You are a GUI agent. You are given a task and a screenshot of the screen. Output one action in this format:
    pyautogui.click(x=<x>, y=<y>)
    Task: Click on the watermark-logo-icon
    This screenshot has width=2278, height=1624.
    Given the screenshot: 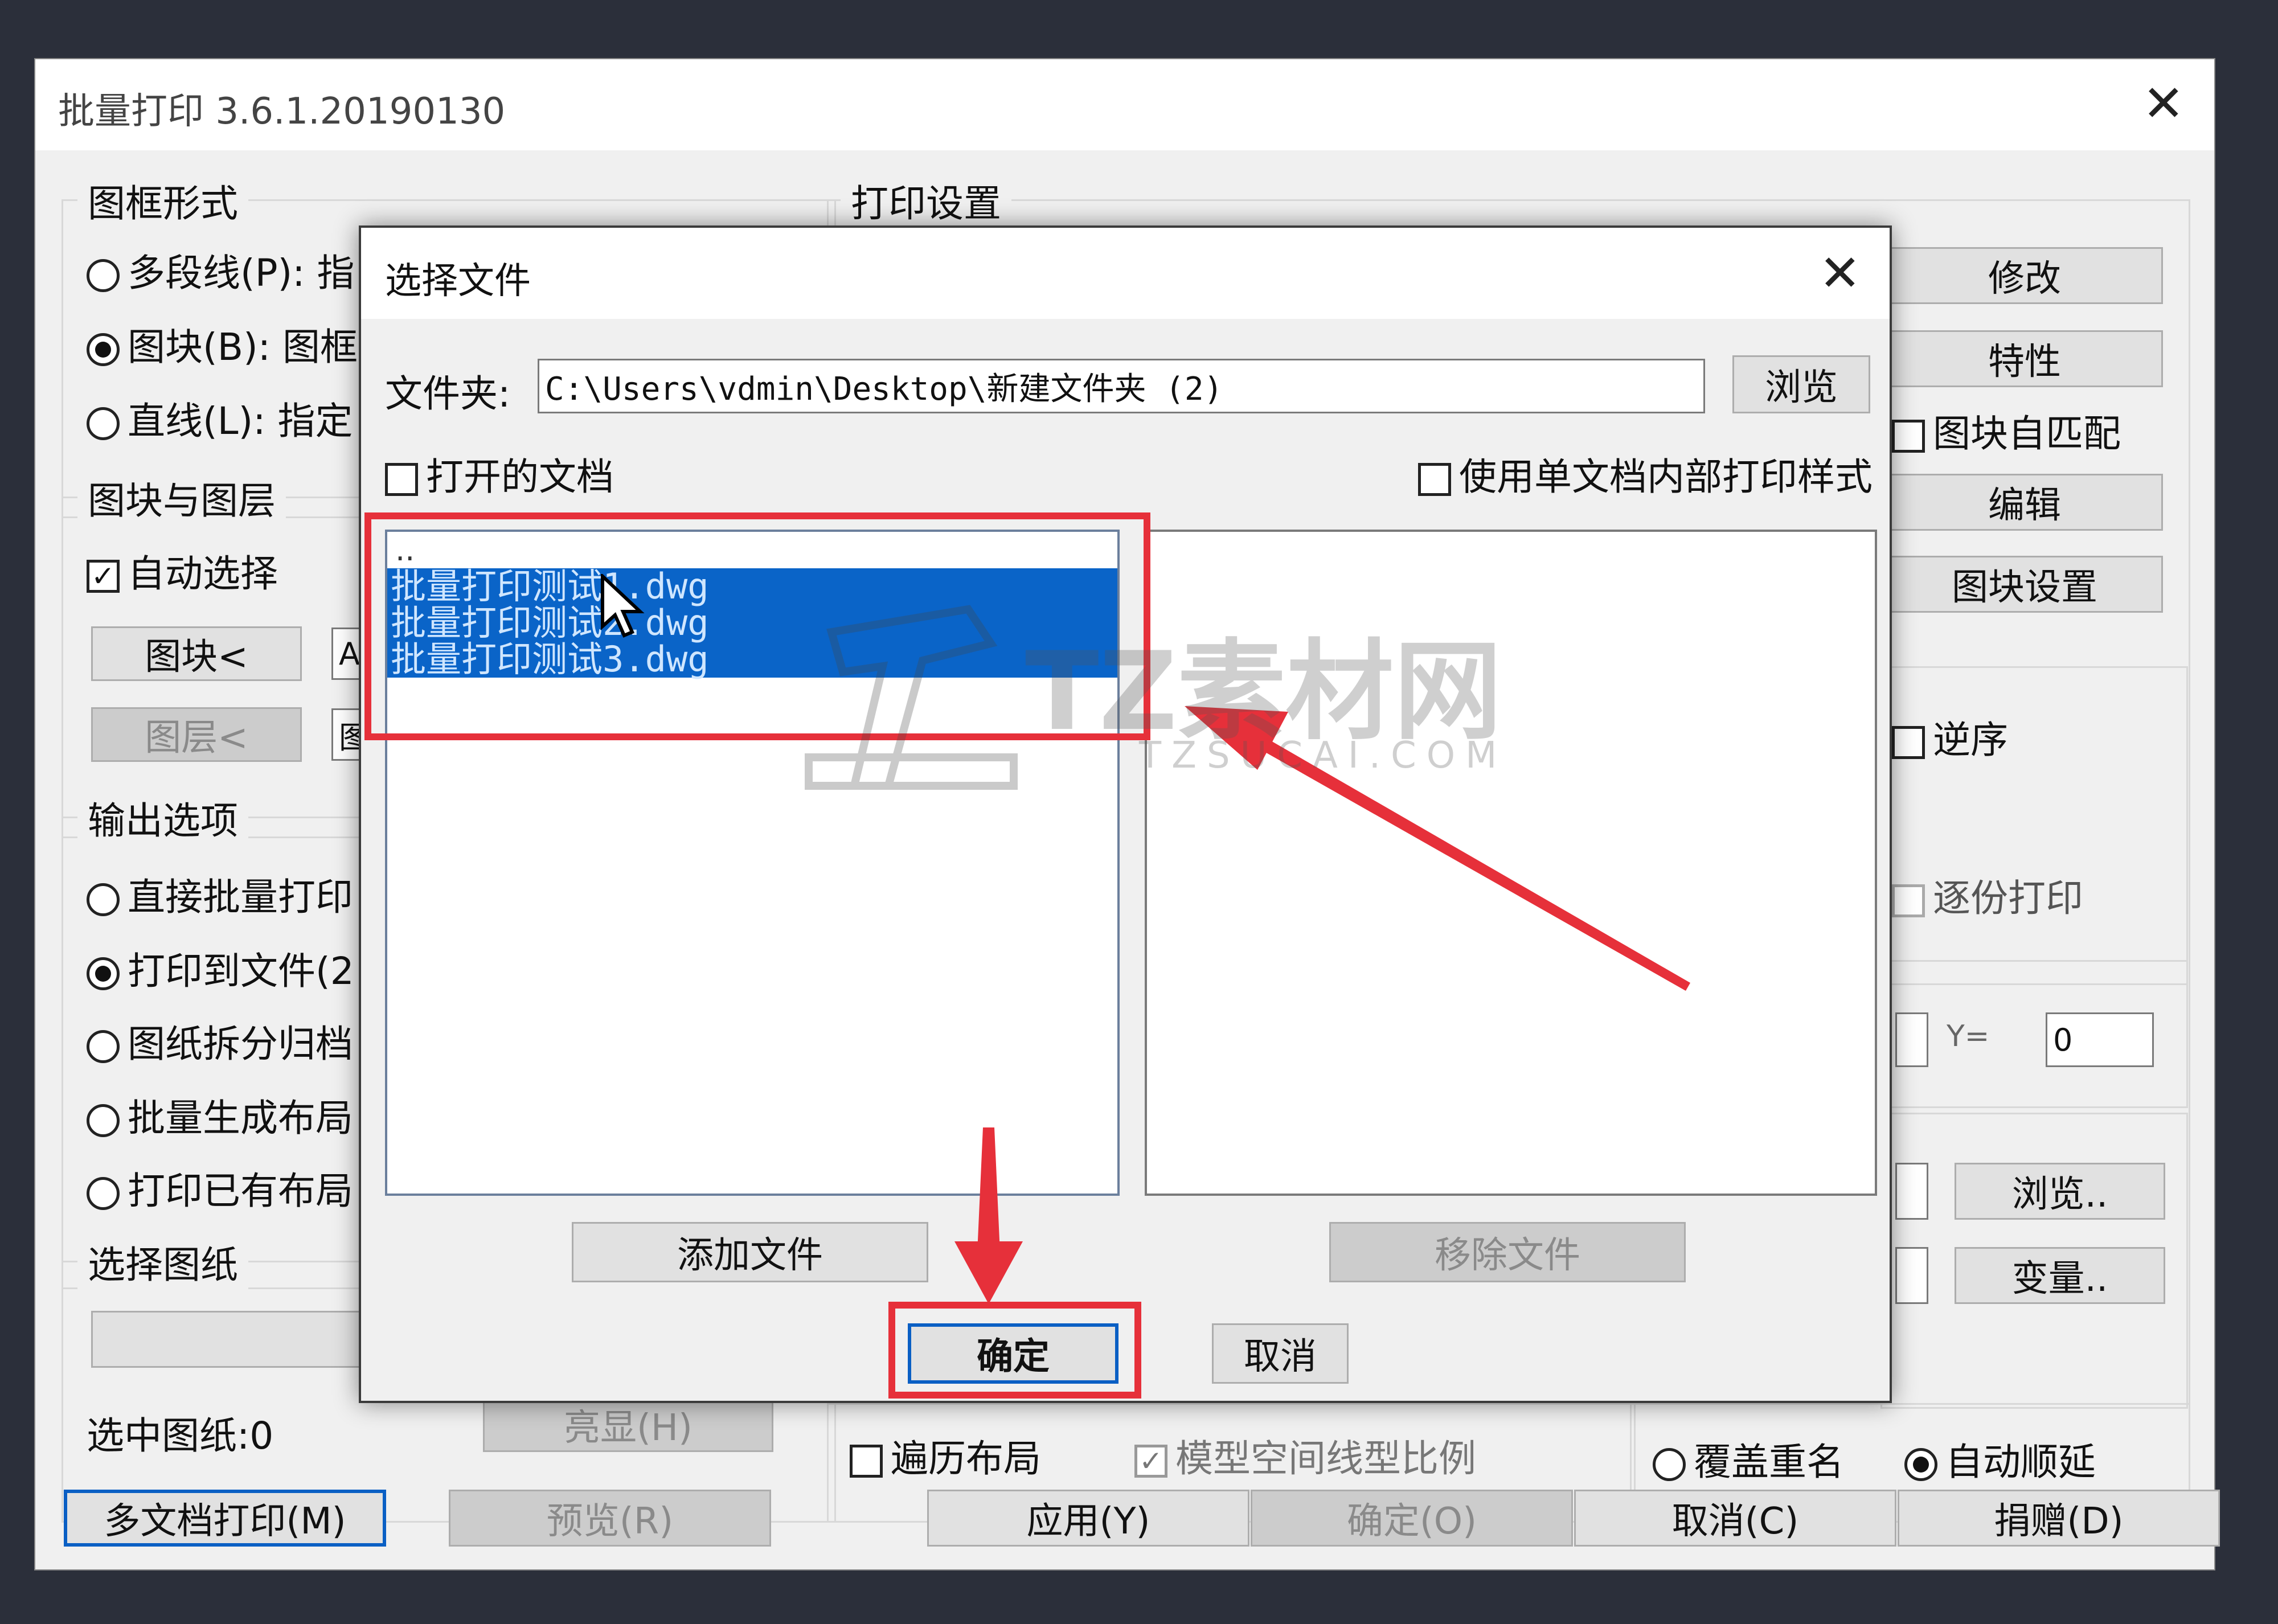 What is the action you would take?
    pyautogui.click(x=911, y=697)
    